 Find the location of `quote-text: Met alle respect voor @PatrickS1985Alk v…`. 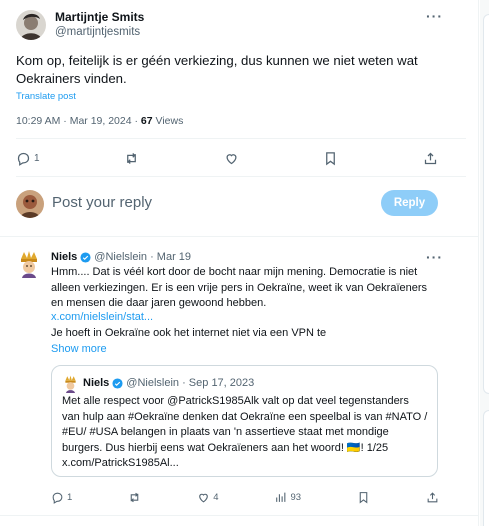

quote-text: Met alle respect voor @PatrickS1985Alk v… is located at coordinates (245, 432).